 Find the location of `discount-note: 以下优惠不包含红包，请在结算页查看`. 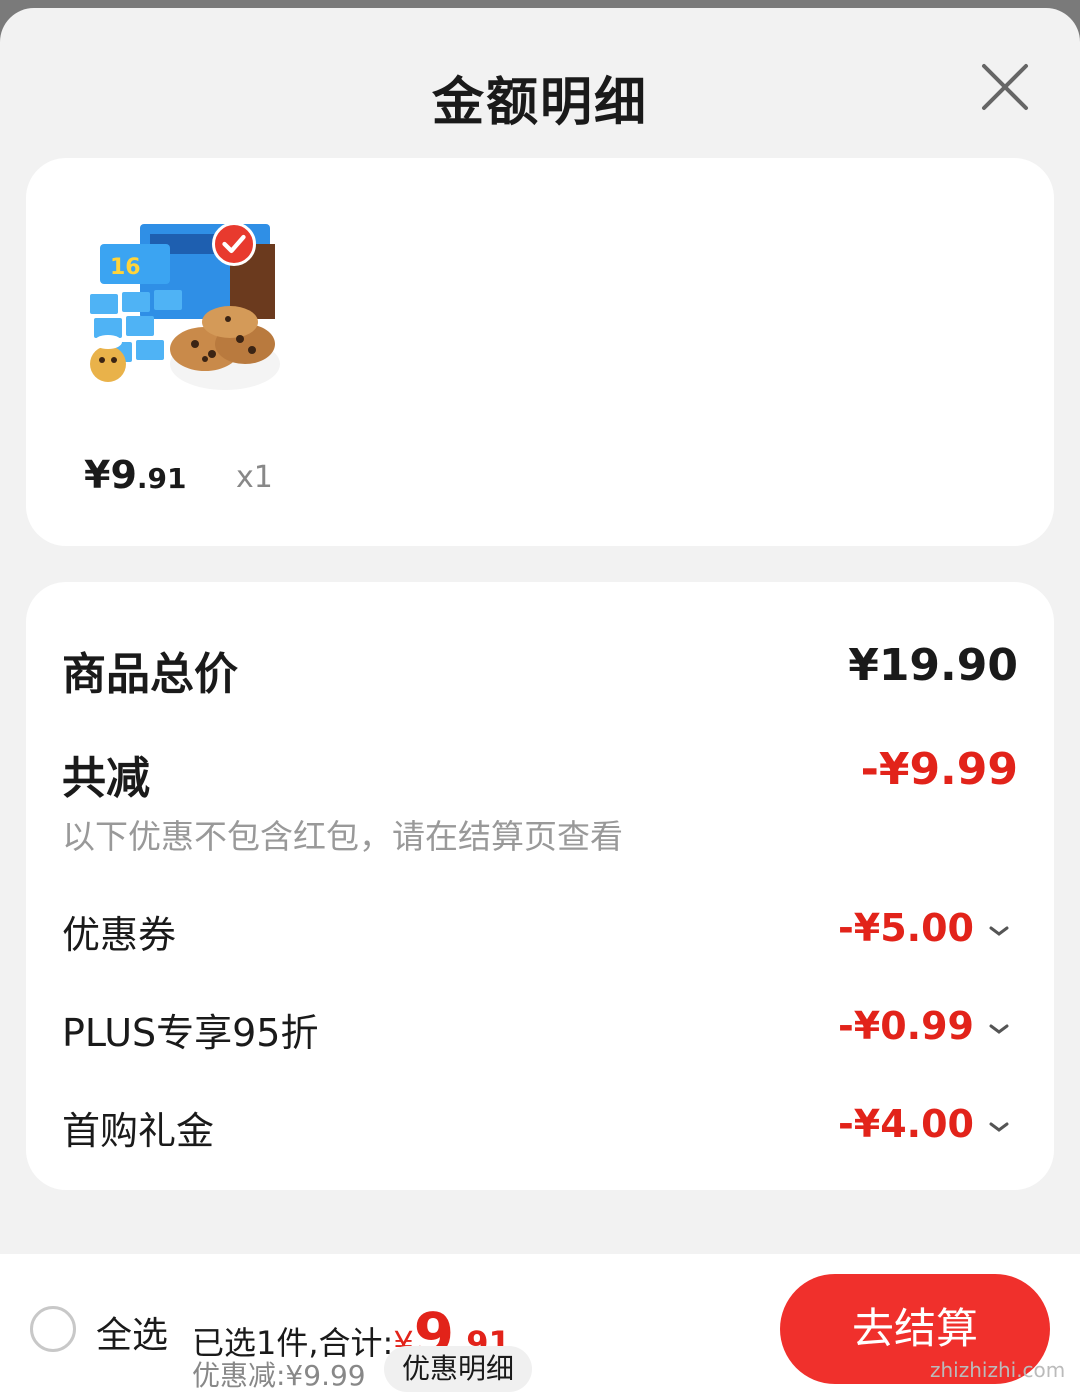

discount-note: 以下优惠不包含红包，请在结算页查看 is located at coordinates (342, 836).